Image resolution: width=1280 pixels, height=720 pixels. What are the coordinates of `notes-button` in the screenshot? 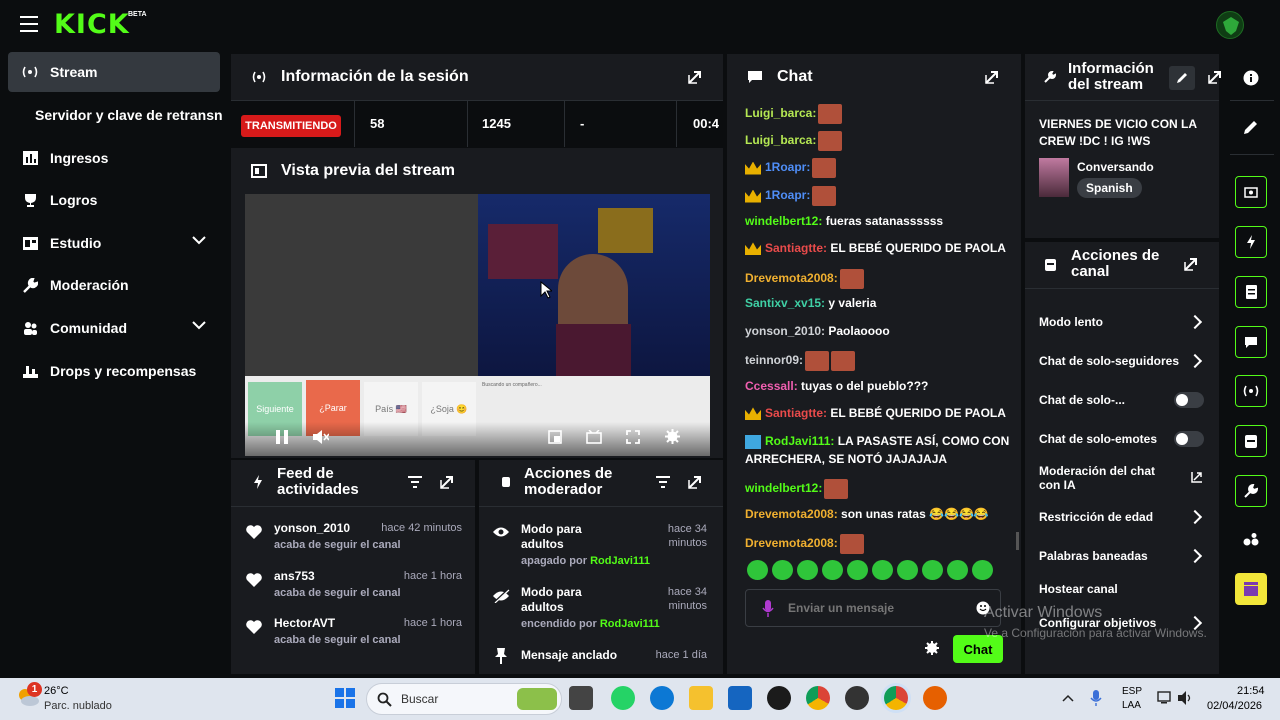 It's located at (1251, 292).